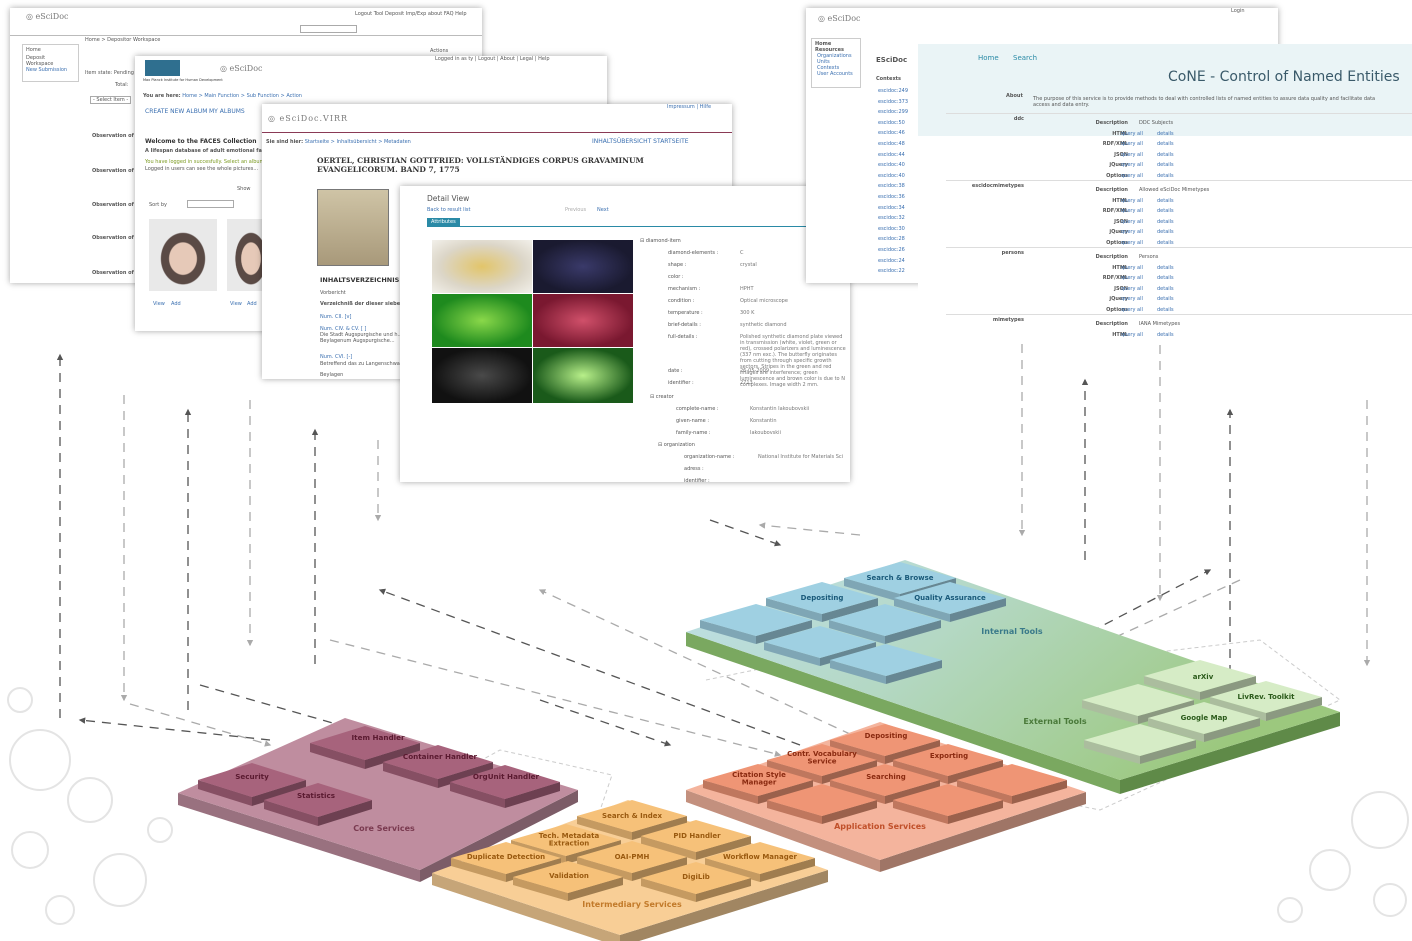 The image size is (1412, 941). What do you see at coordinates (1203, 677) in the screenshot?
I see `module-label: arXiv` at bounding box center [1203, 677].